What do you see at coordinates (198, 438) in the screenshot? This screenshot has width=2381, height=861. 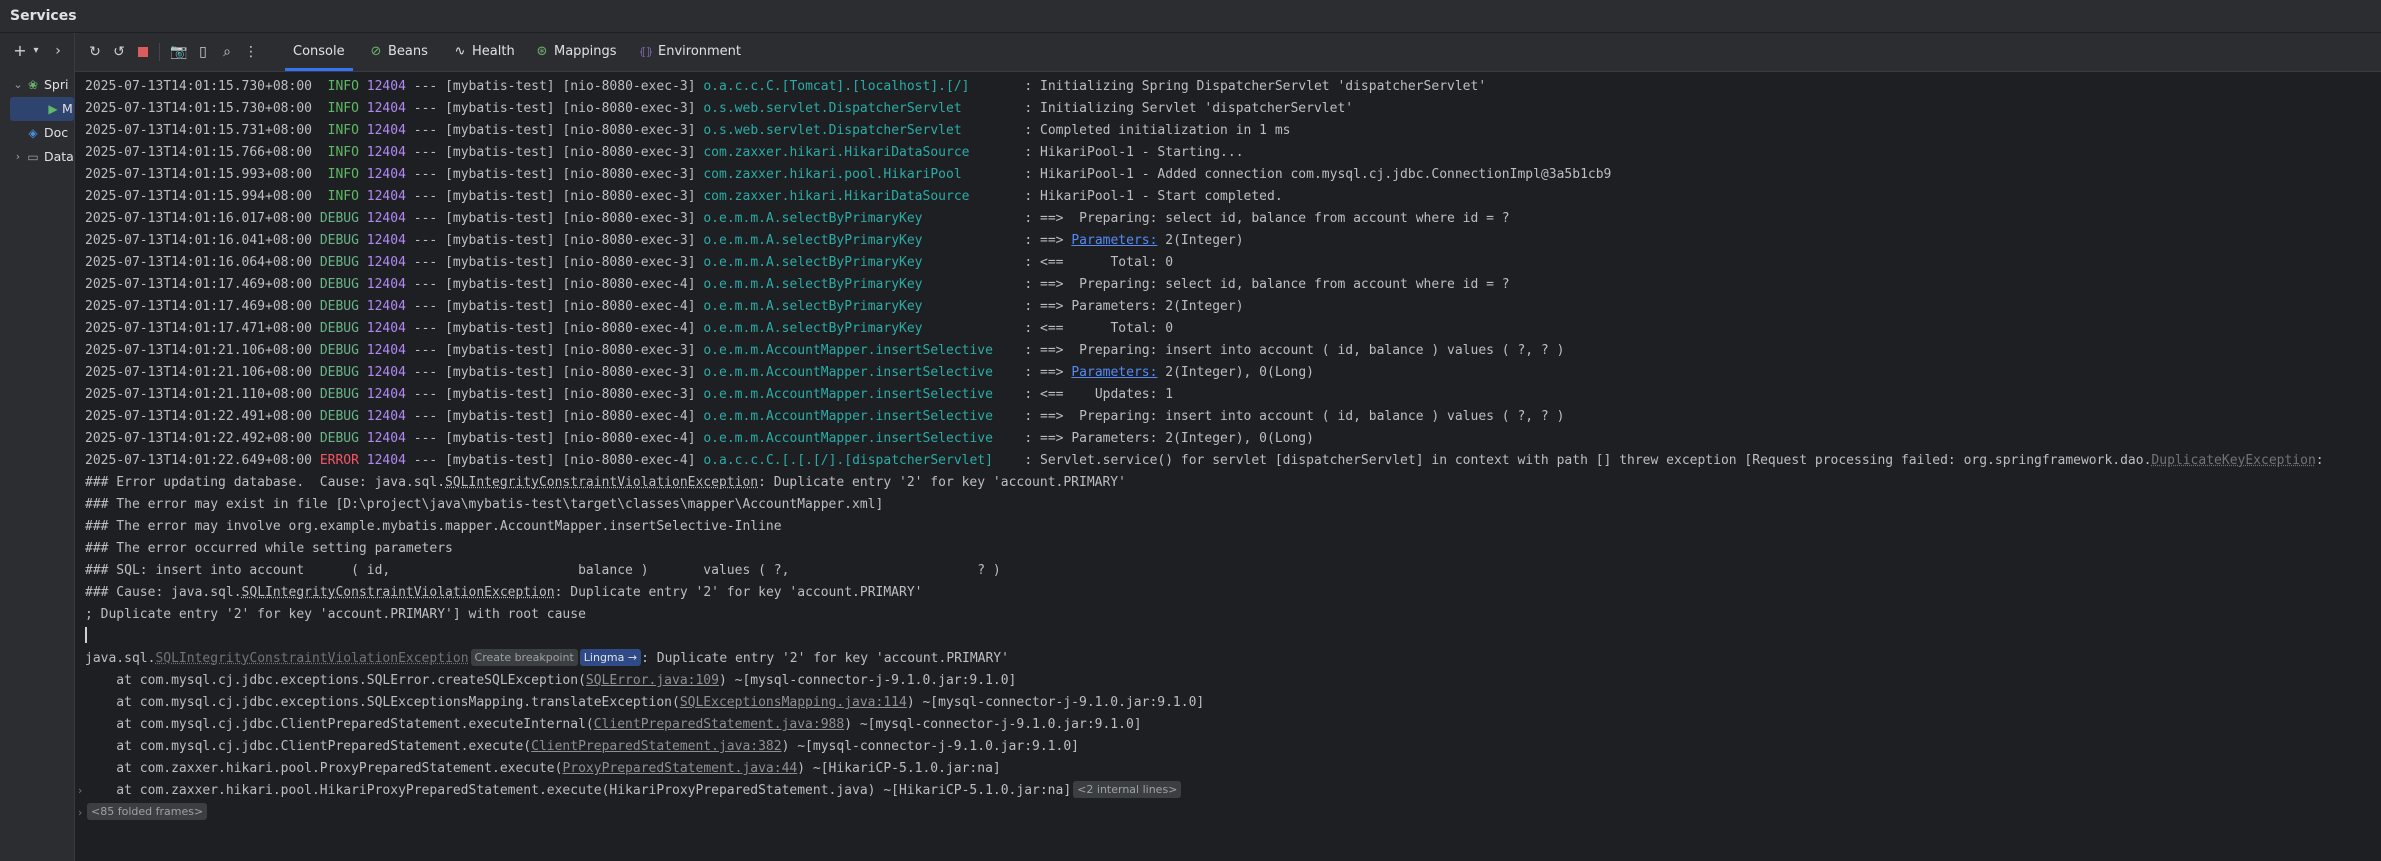 I see `log-timestamp: 2025-07-13T14:01:22.492+08:00` at bounding box center [198, 438].